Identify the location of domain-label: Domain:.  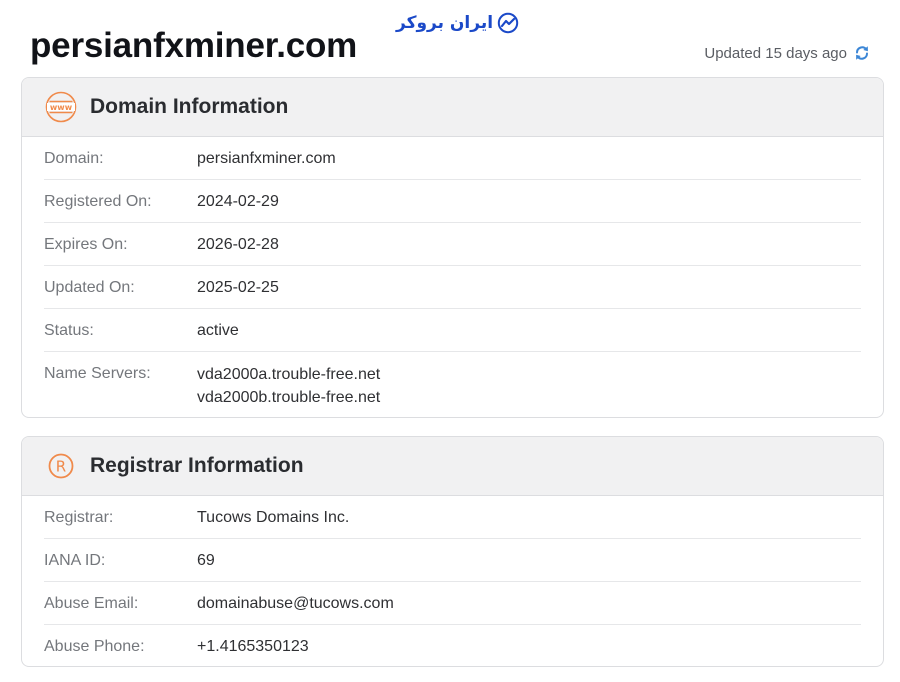
(74, 158).